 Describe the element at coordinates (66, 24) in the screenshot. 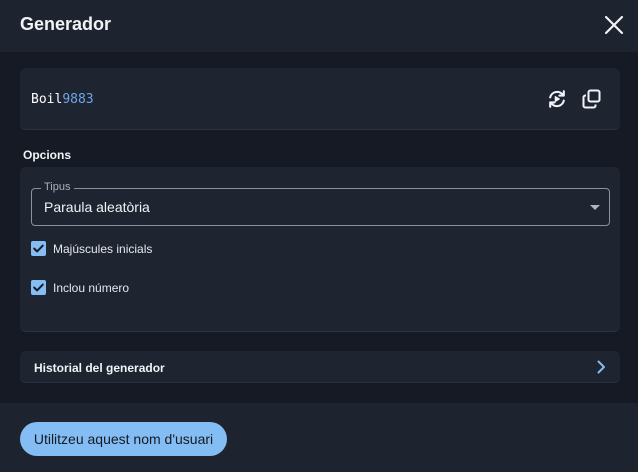

I see `dialog-title: Generador` at that location.